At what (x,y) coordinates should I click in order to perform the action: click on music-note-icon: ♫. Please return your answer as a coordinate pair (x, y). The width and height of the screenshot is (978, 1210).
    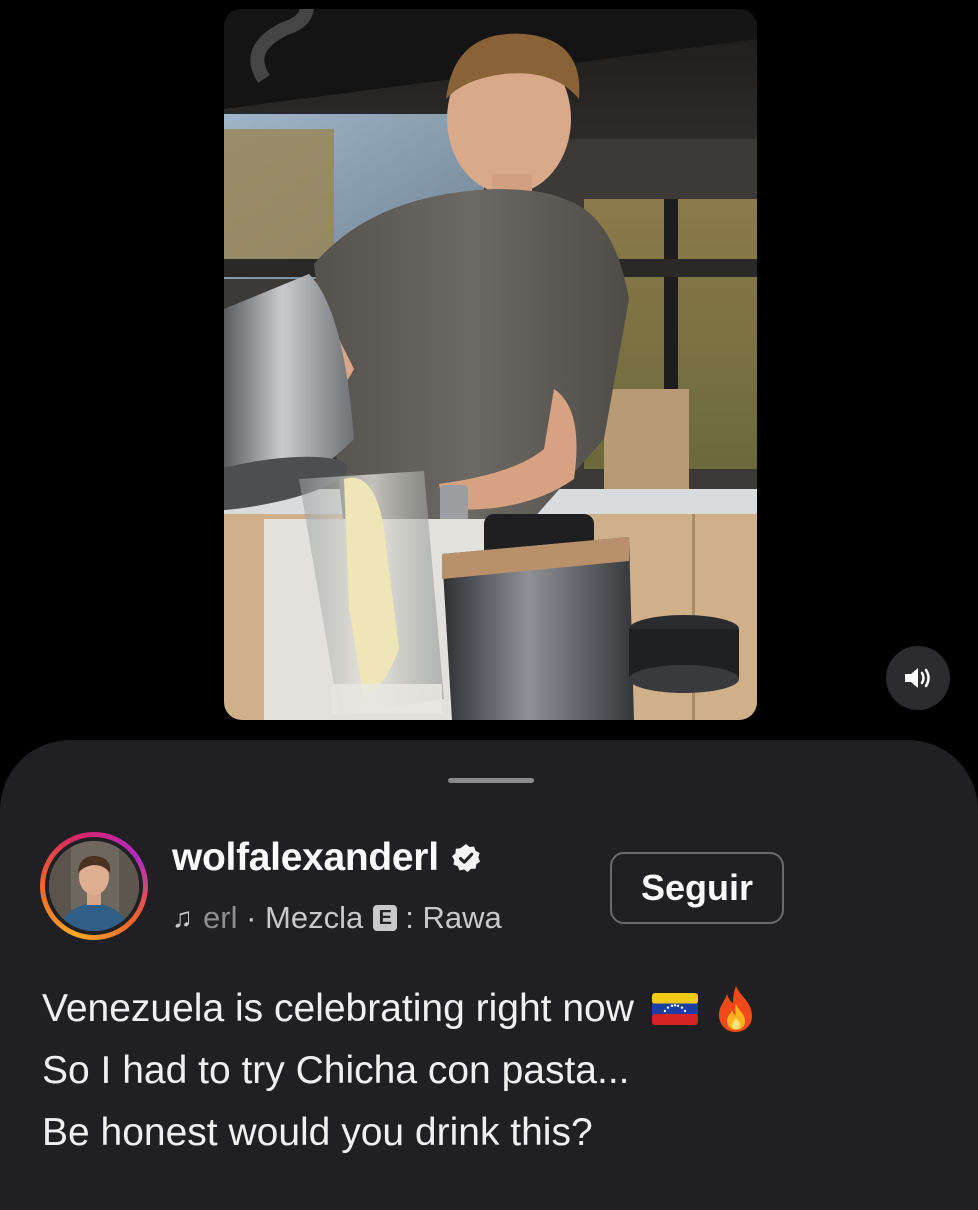
    Looking at the image, I should click on (182, 917).